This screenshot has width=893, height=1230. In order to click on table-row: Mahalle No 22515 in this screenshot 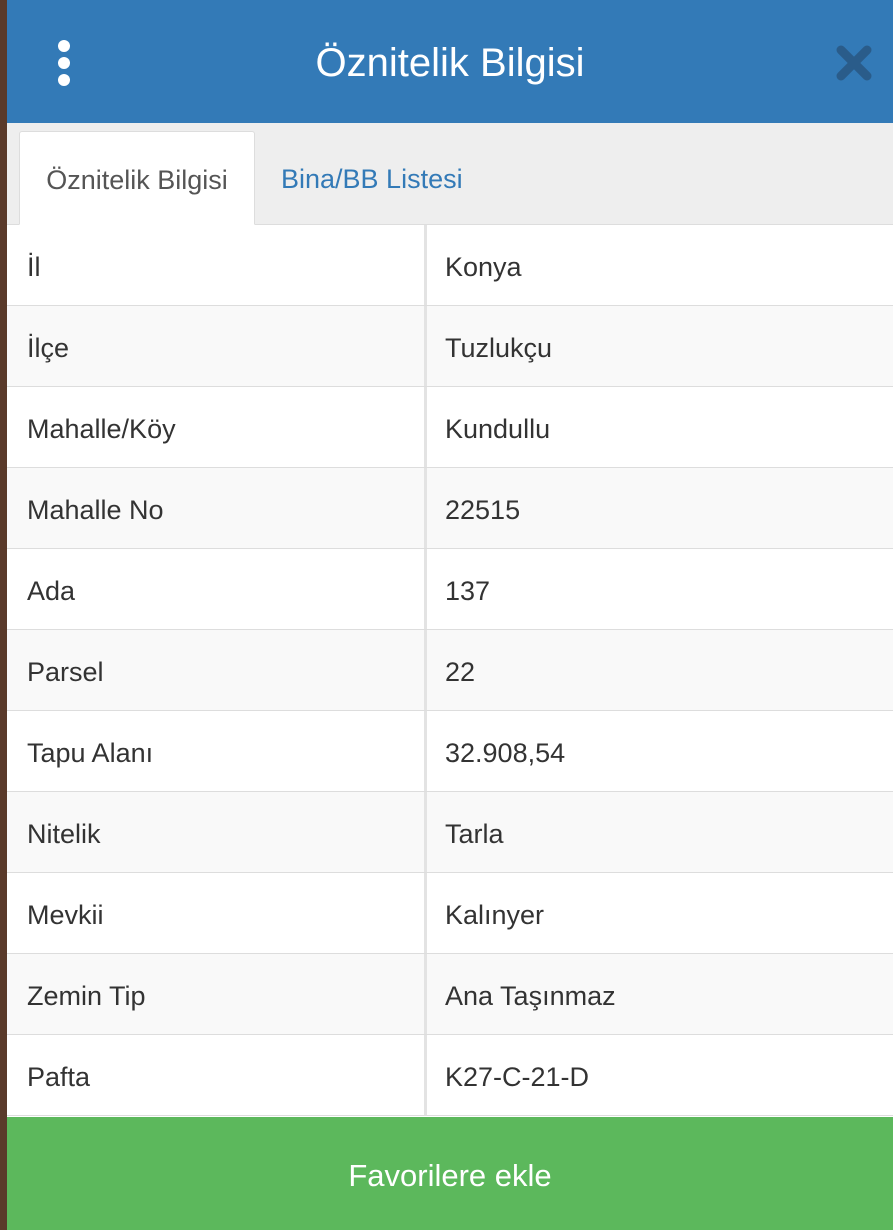, I will do `click(450, 508)`.